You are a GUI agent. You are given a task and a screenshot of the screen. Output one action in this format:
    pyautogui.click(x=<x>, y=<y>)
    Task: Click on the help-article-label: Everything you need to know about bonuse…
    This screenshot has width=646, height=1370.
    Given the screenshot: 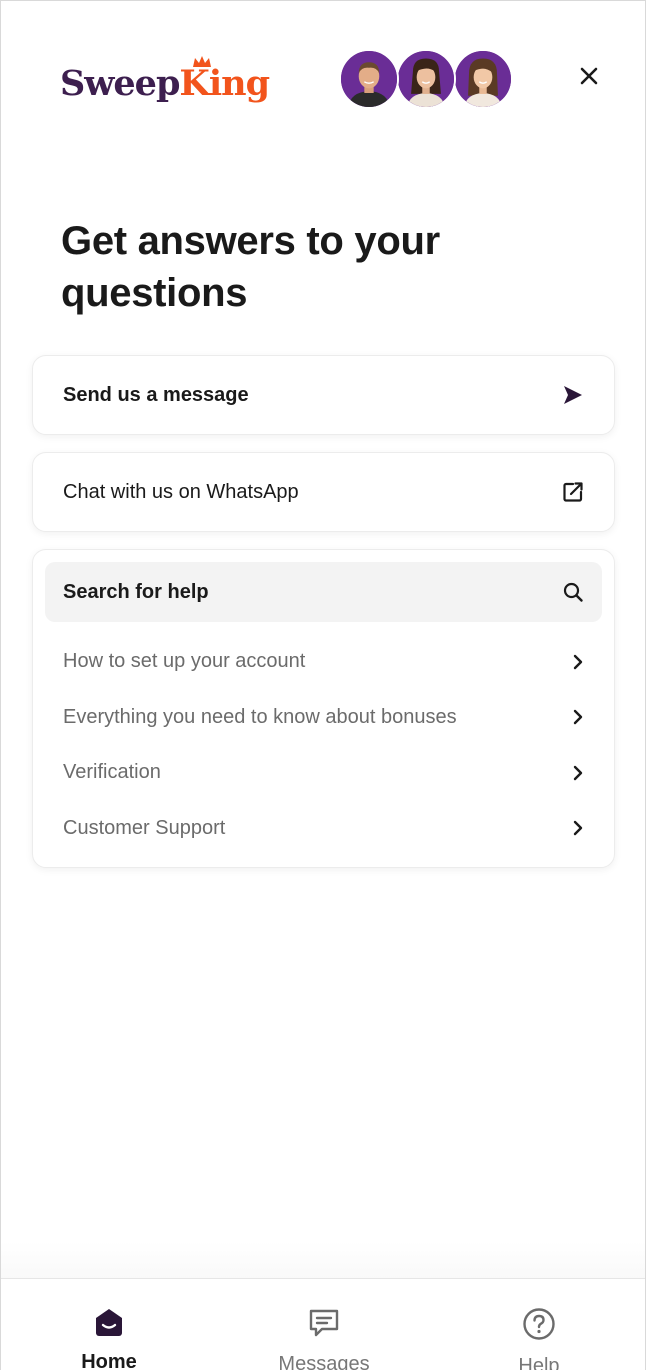 What is the action you would take?
    pyautogui.click(x=260, y=716)
    